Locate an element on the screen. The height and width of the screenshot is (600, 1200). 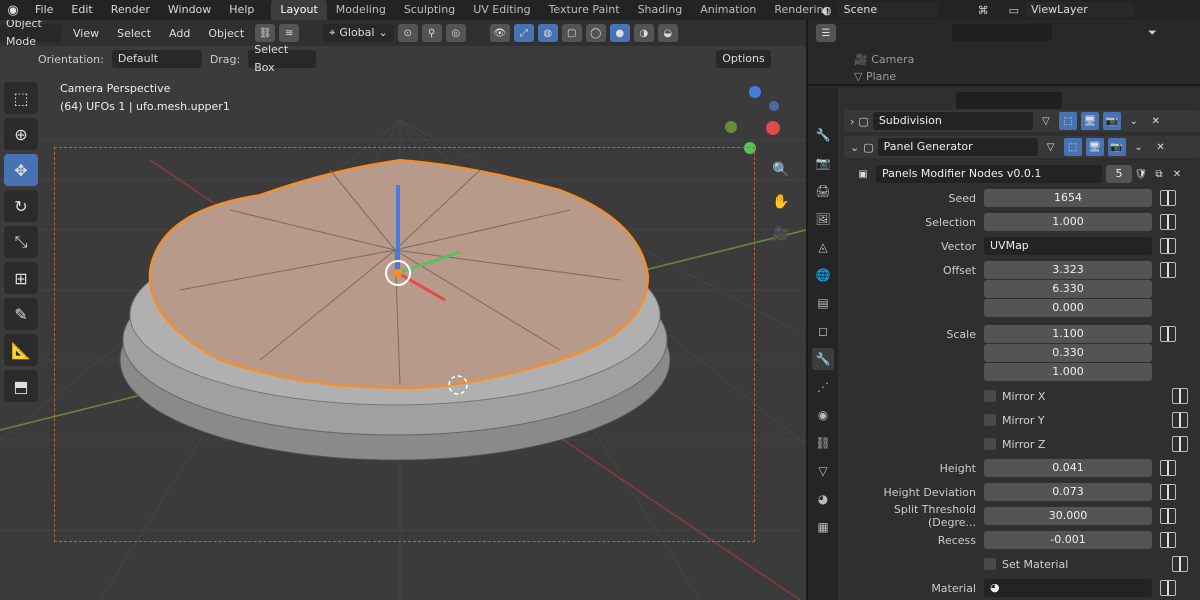
blender-logo-icon: ◉ is located at coordinates (13, 10).